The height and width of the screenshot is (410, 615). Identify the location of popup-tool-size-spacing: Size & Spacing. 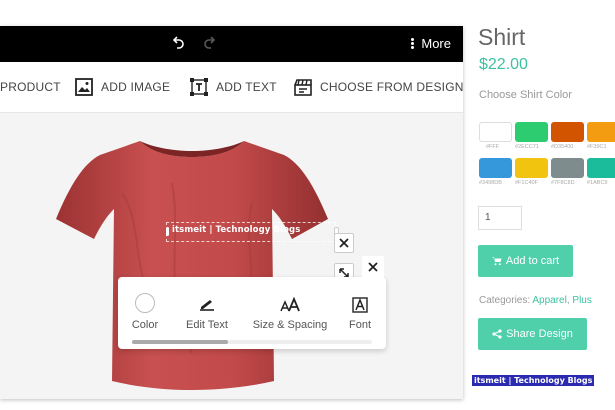
(290, 311).